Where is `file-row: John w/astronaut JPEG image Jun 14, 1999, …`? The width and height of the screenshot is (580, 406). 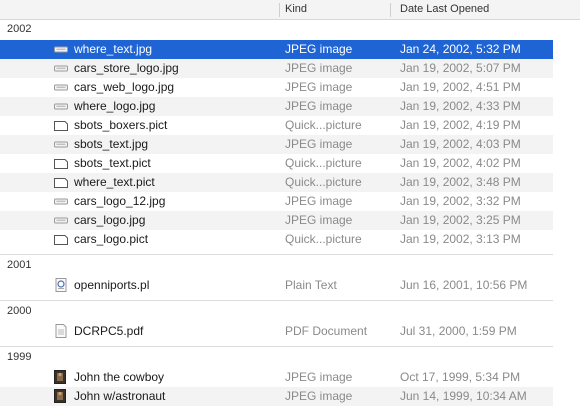
file-row: John w/astronaut JPEG image Jun 14, 1999, … is located at coordinates (276, 396).